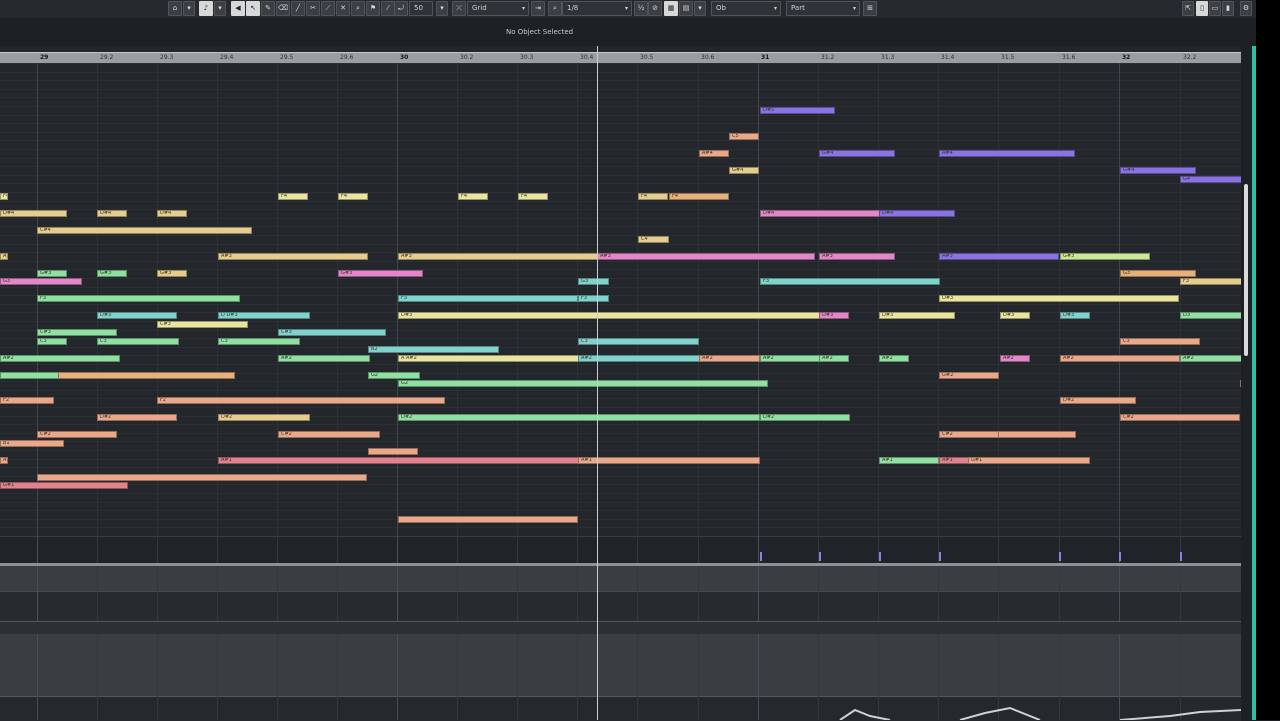 The image size is (1280, 721). I want to click on line-tool-icon: ⁄, so click(388, 8).